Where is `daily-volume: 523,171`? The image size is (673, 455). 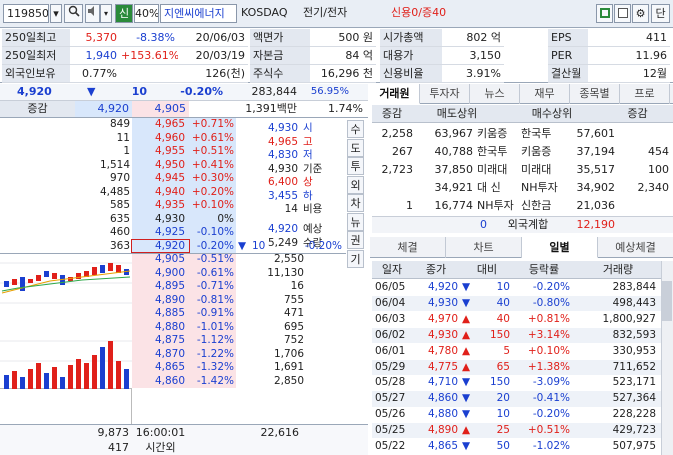
daily-volume: 523,171 is located at coordinates (634, 382).